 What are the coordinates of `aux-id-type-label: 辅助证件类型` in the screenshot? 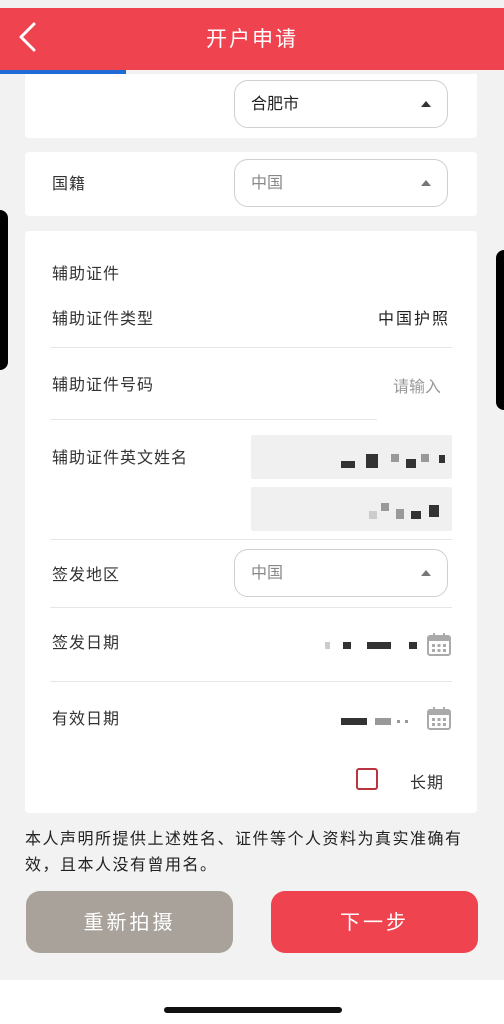 It's located at (103, 318).